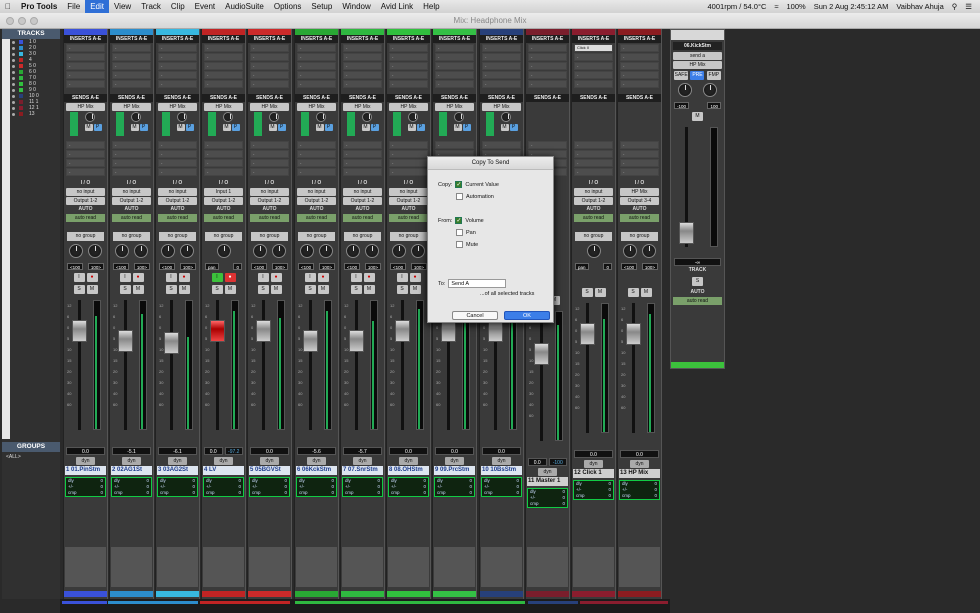 This screenshot has width=980, height=613. What do you see at coordinates (151, 6) in the screenshot?
I see `menu-track: Track` at bounding box center [151, 6].